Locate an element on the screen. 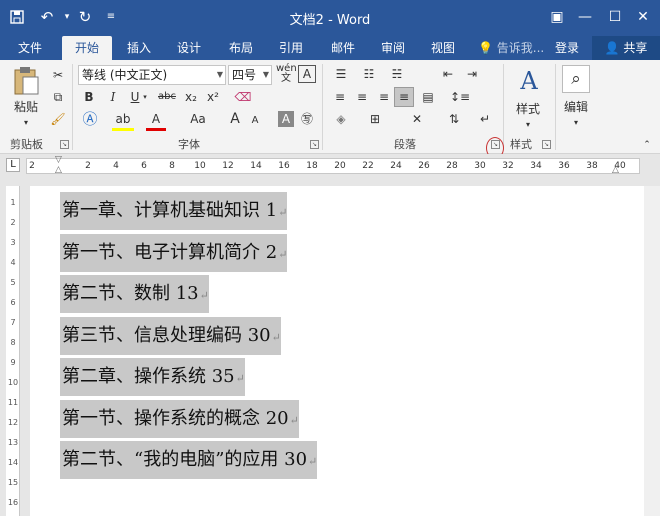  ruler-tick-label: 32 is located at coordinates (508, 166).